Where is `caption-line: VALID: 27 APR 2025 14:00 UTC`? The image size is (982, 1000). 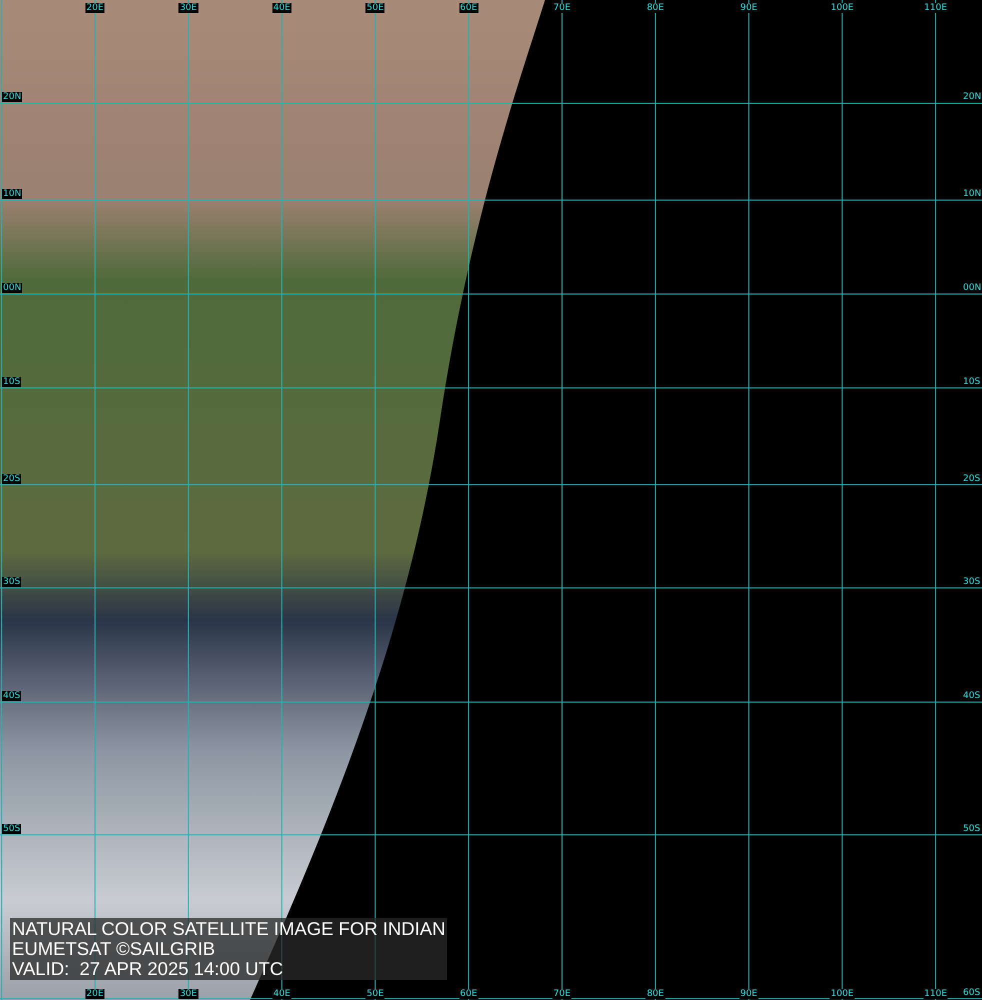 caption-line: VALID: 27 APR 2025 14:00 UTC is located at coordinates (148, 969).